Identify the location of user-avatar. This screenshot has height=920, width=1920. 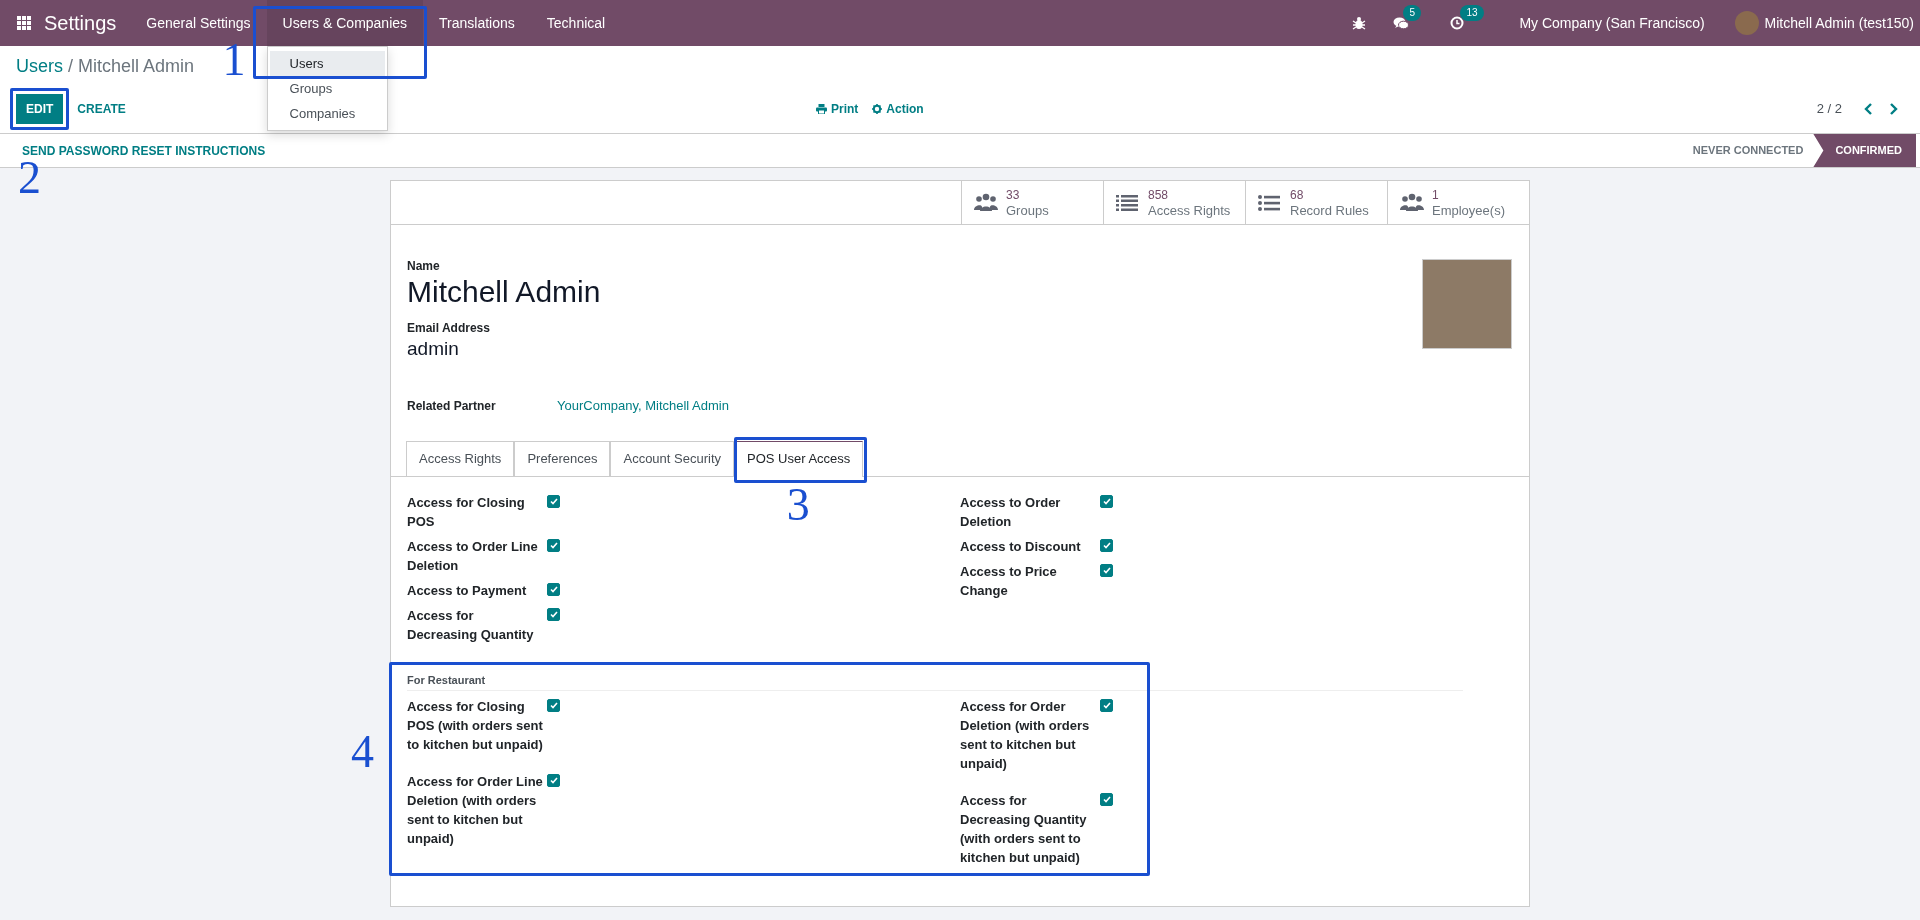
(1746, 23).